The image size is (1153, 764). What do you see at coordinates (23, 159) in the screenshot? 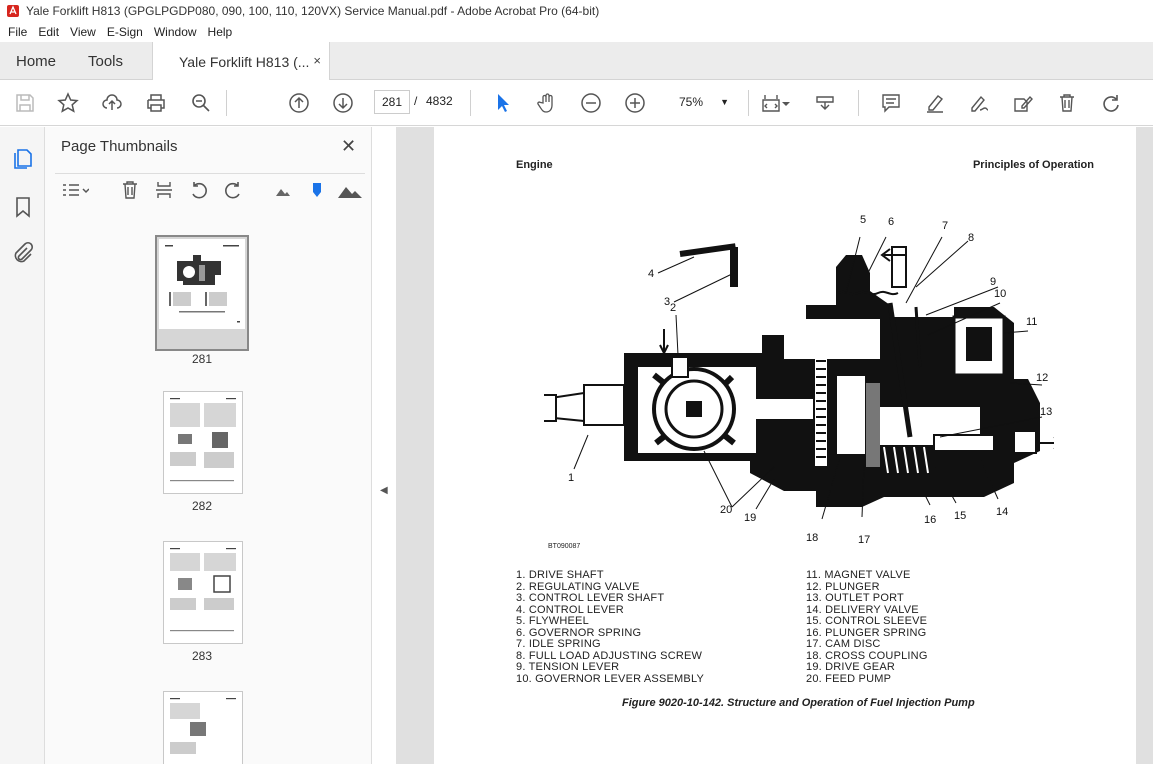
I see `page-thumbnails-icon` at bounding box center [23, 159].